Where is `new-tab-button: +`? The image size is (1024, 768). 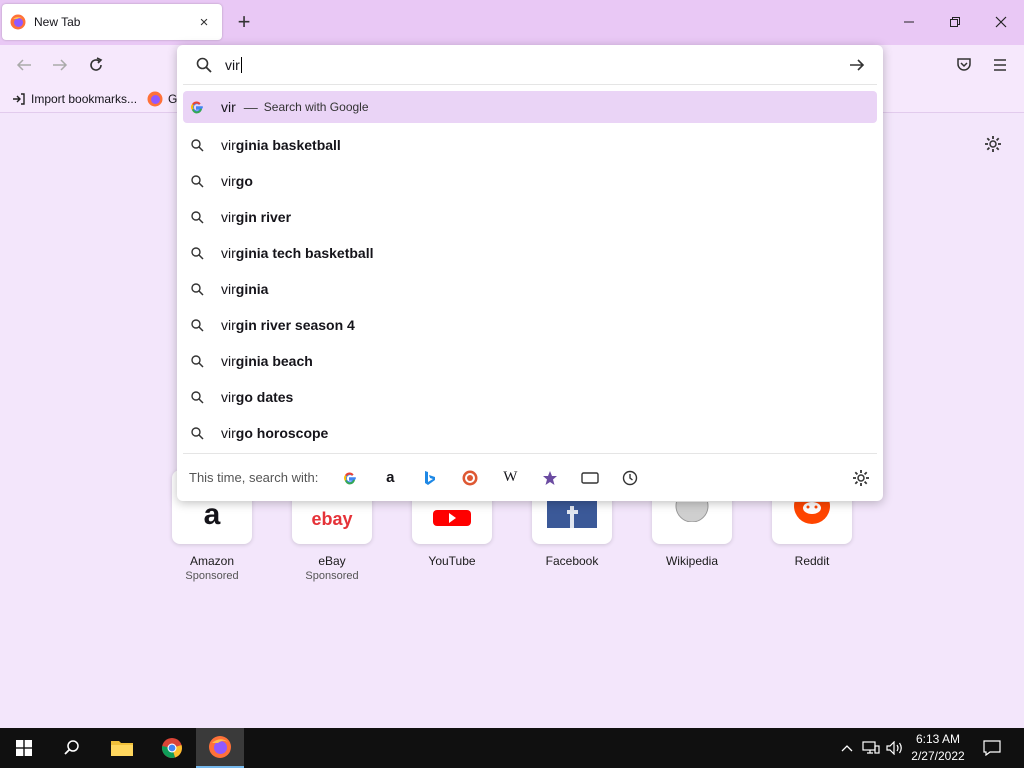 new-tab-button: + is located at coordinates (244, 21).